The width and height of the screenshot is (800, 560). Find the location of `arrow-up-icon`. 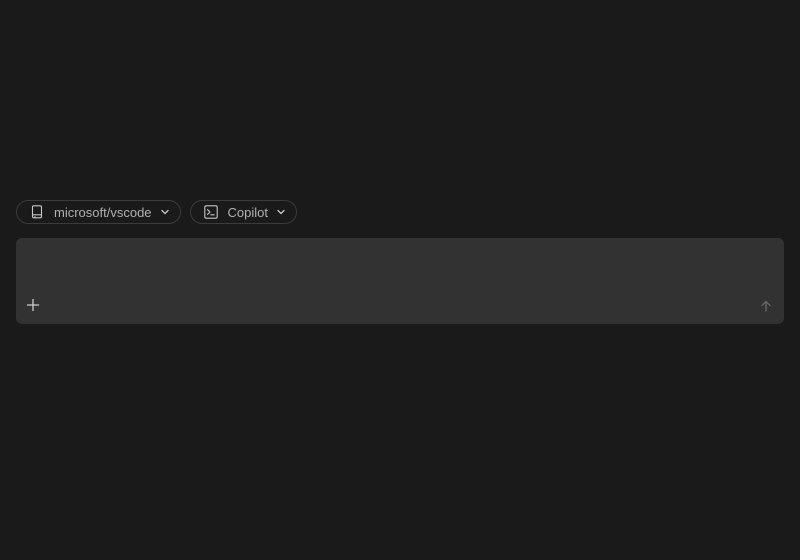

arrow-up-icon is located at coordinates (766, 306).